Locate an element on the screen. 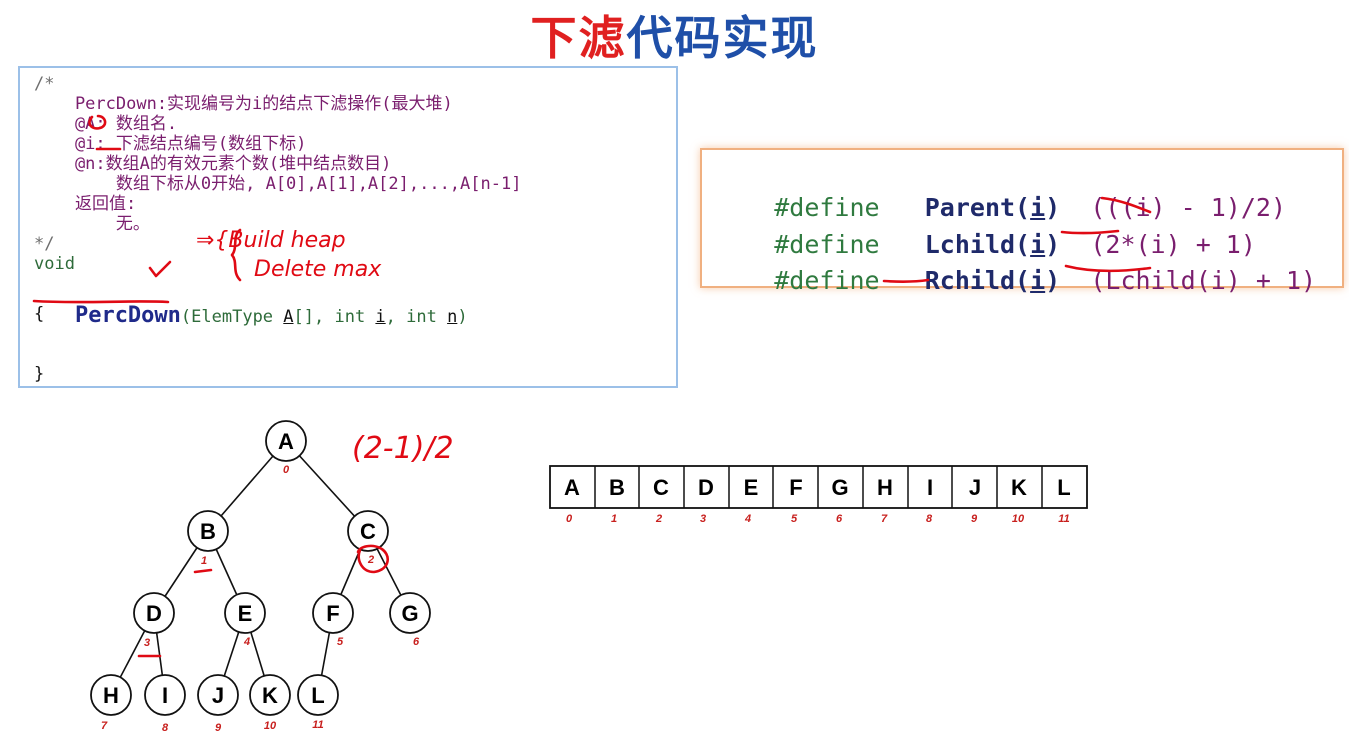  array-cell: C is located at coordinates (661, 487).